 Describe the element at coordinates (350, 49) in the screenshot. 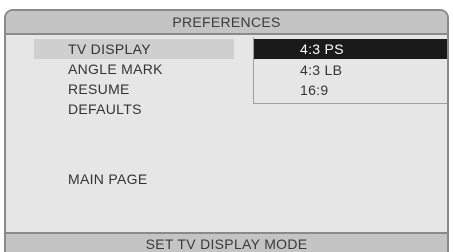

I see `option-4-3-ps: 4:3 PS` at that location.